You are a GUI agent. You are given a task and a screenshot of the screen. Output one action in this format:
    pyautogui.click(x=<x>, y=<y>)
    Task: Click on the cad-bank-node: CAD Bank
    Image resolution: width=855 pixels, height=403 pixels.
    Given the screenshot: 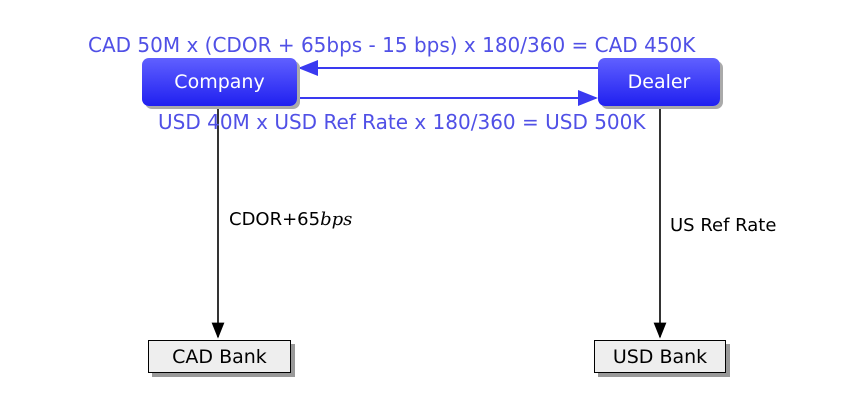 What is the action you would take?
    pyautogui.click(x=219, y=356)
    